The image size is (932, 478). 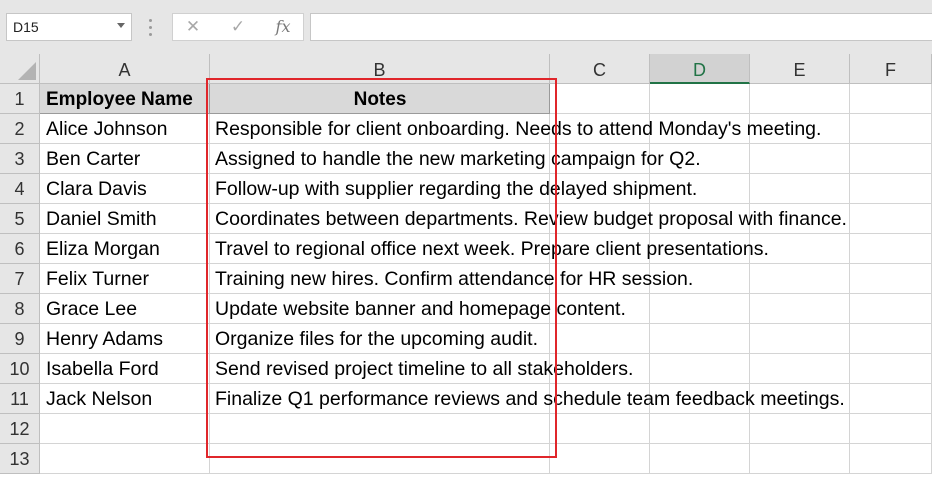 I want to click on cell-e13, so click(x=800, y=459).